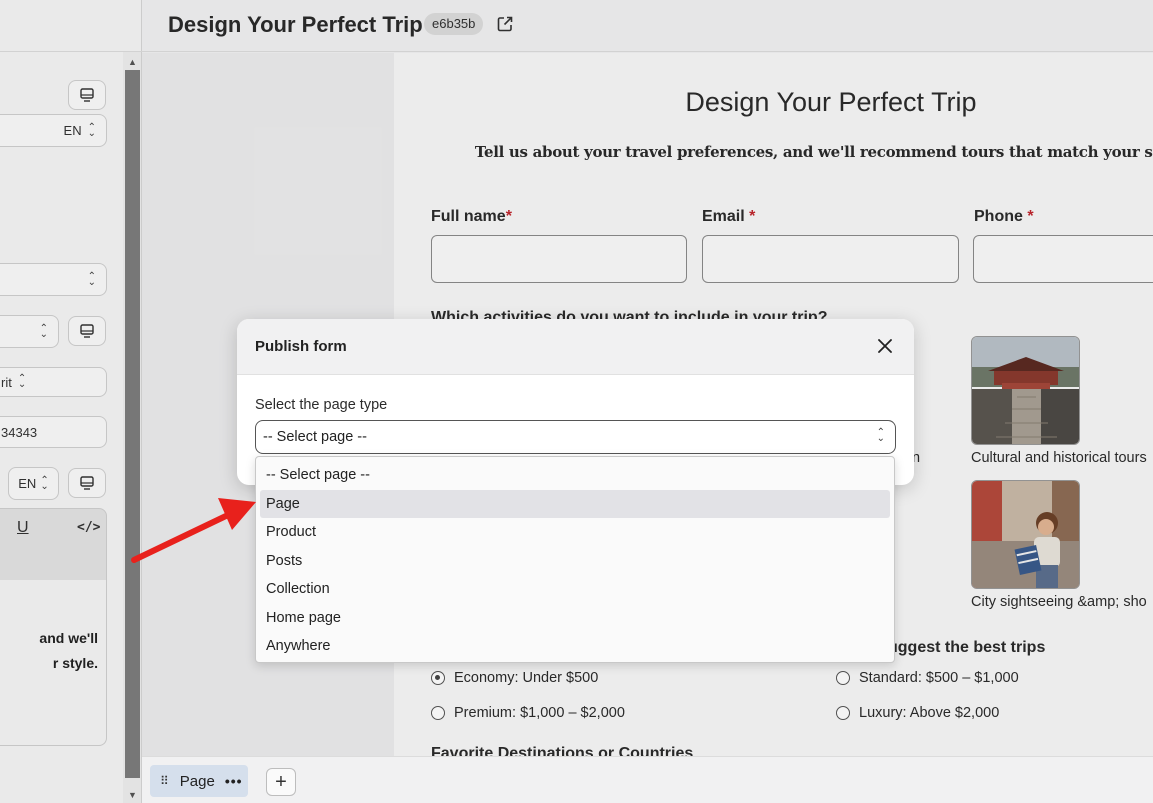 Image resolution: width=1153 pixels, height=803 pixels. Describe the element at coordinates (575, 437) in the screenshot. I see `page-type-select: -- Select page -- ⌃ ⌄` at that location.